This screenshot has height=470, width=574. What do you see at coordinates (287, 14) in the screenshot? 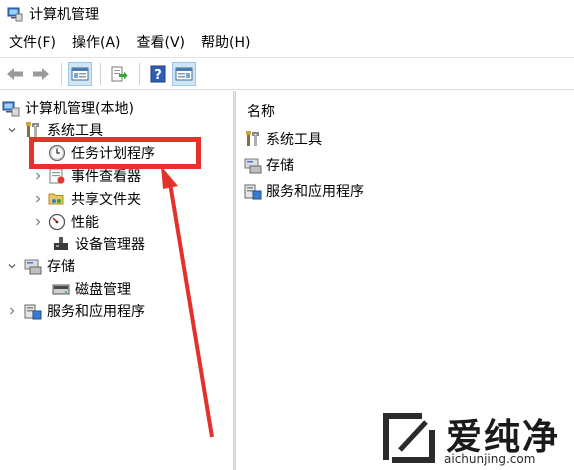
I see `title-bar: 计算机管理` at bounding box center [287, 14].